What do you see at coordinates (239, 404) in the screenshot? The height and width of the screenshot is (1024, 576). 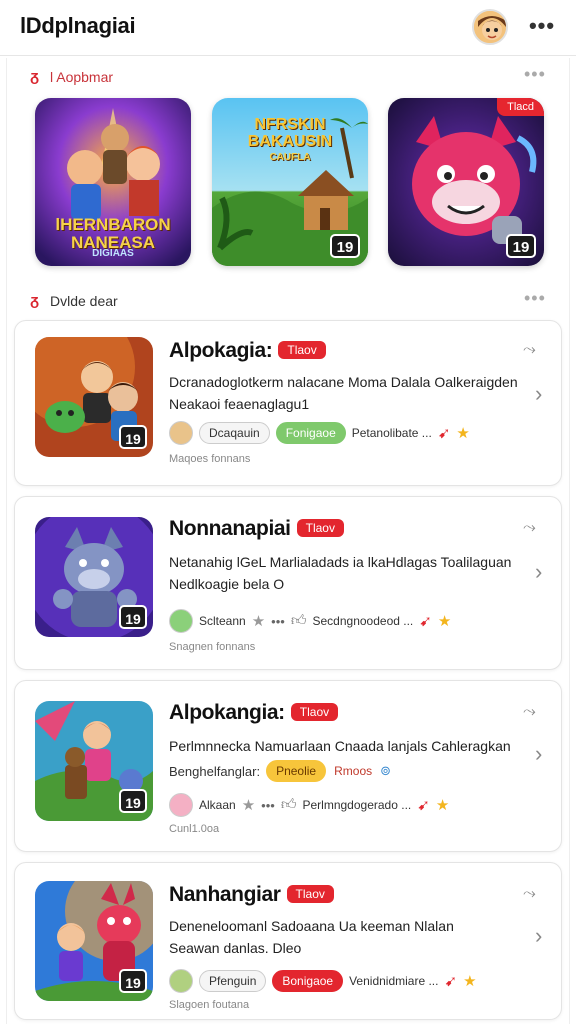 I see `card-description-line2: Neakaoi feaenaglagu1` at bounding box center [239, 404].